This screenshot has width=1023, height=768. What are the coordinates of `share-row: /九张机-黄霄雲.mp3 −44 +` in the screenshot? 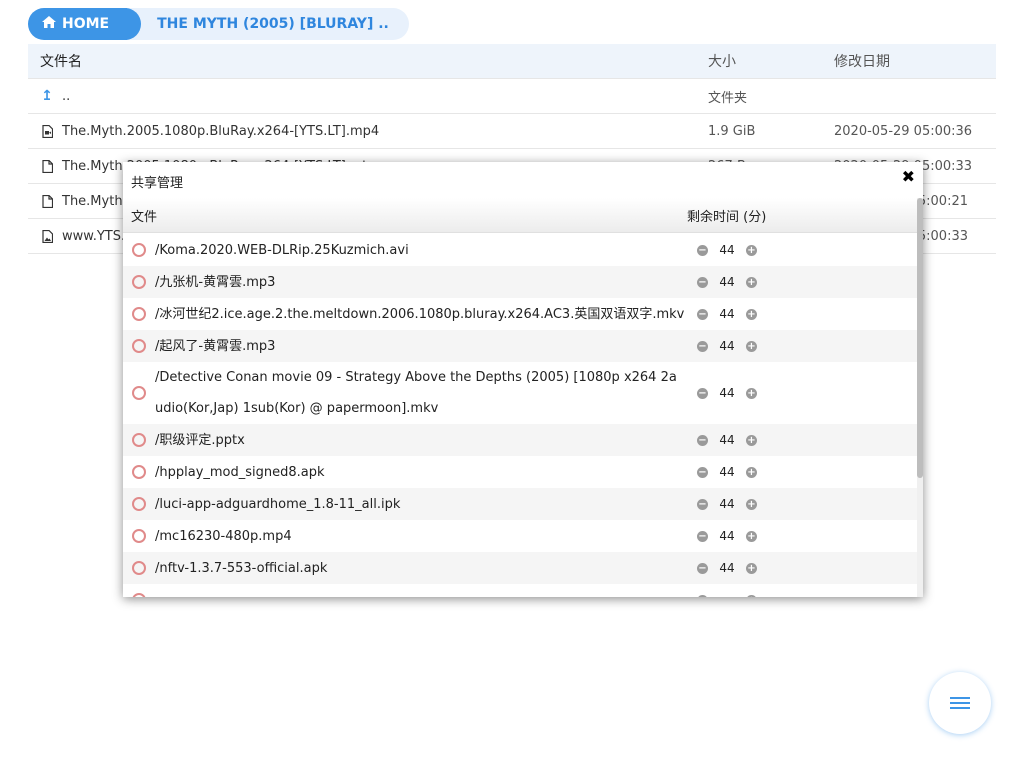 It's located at (520, 282).